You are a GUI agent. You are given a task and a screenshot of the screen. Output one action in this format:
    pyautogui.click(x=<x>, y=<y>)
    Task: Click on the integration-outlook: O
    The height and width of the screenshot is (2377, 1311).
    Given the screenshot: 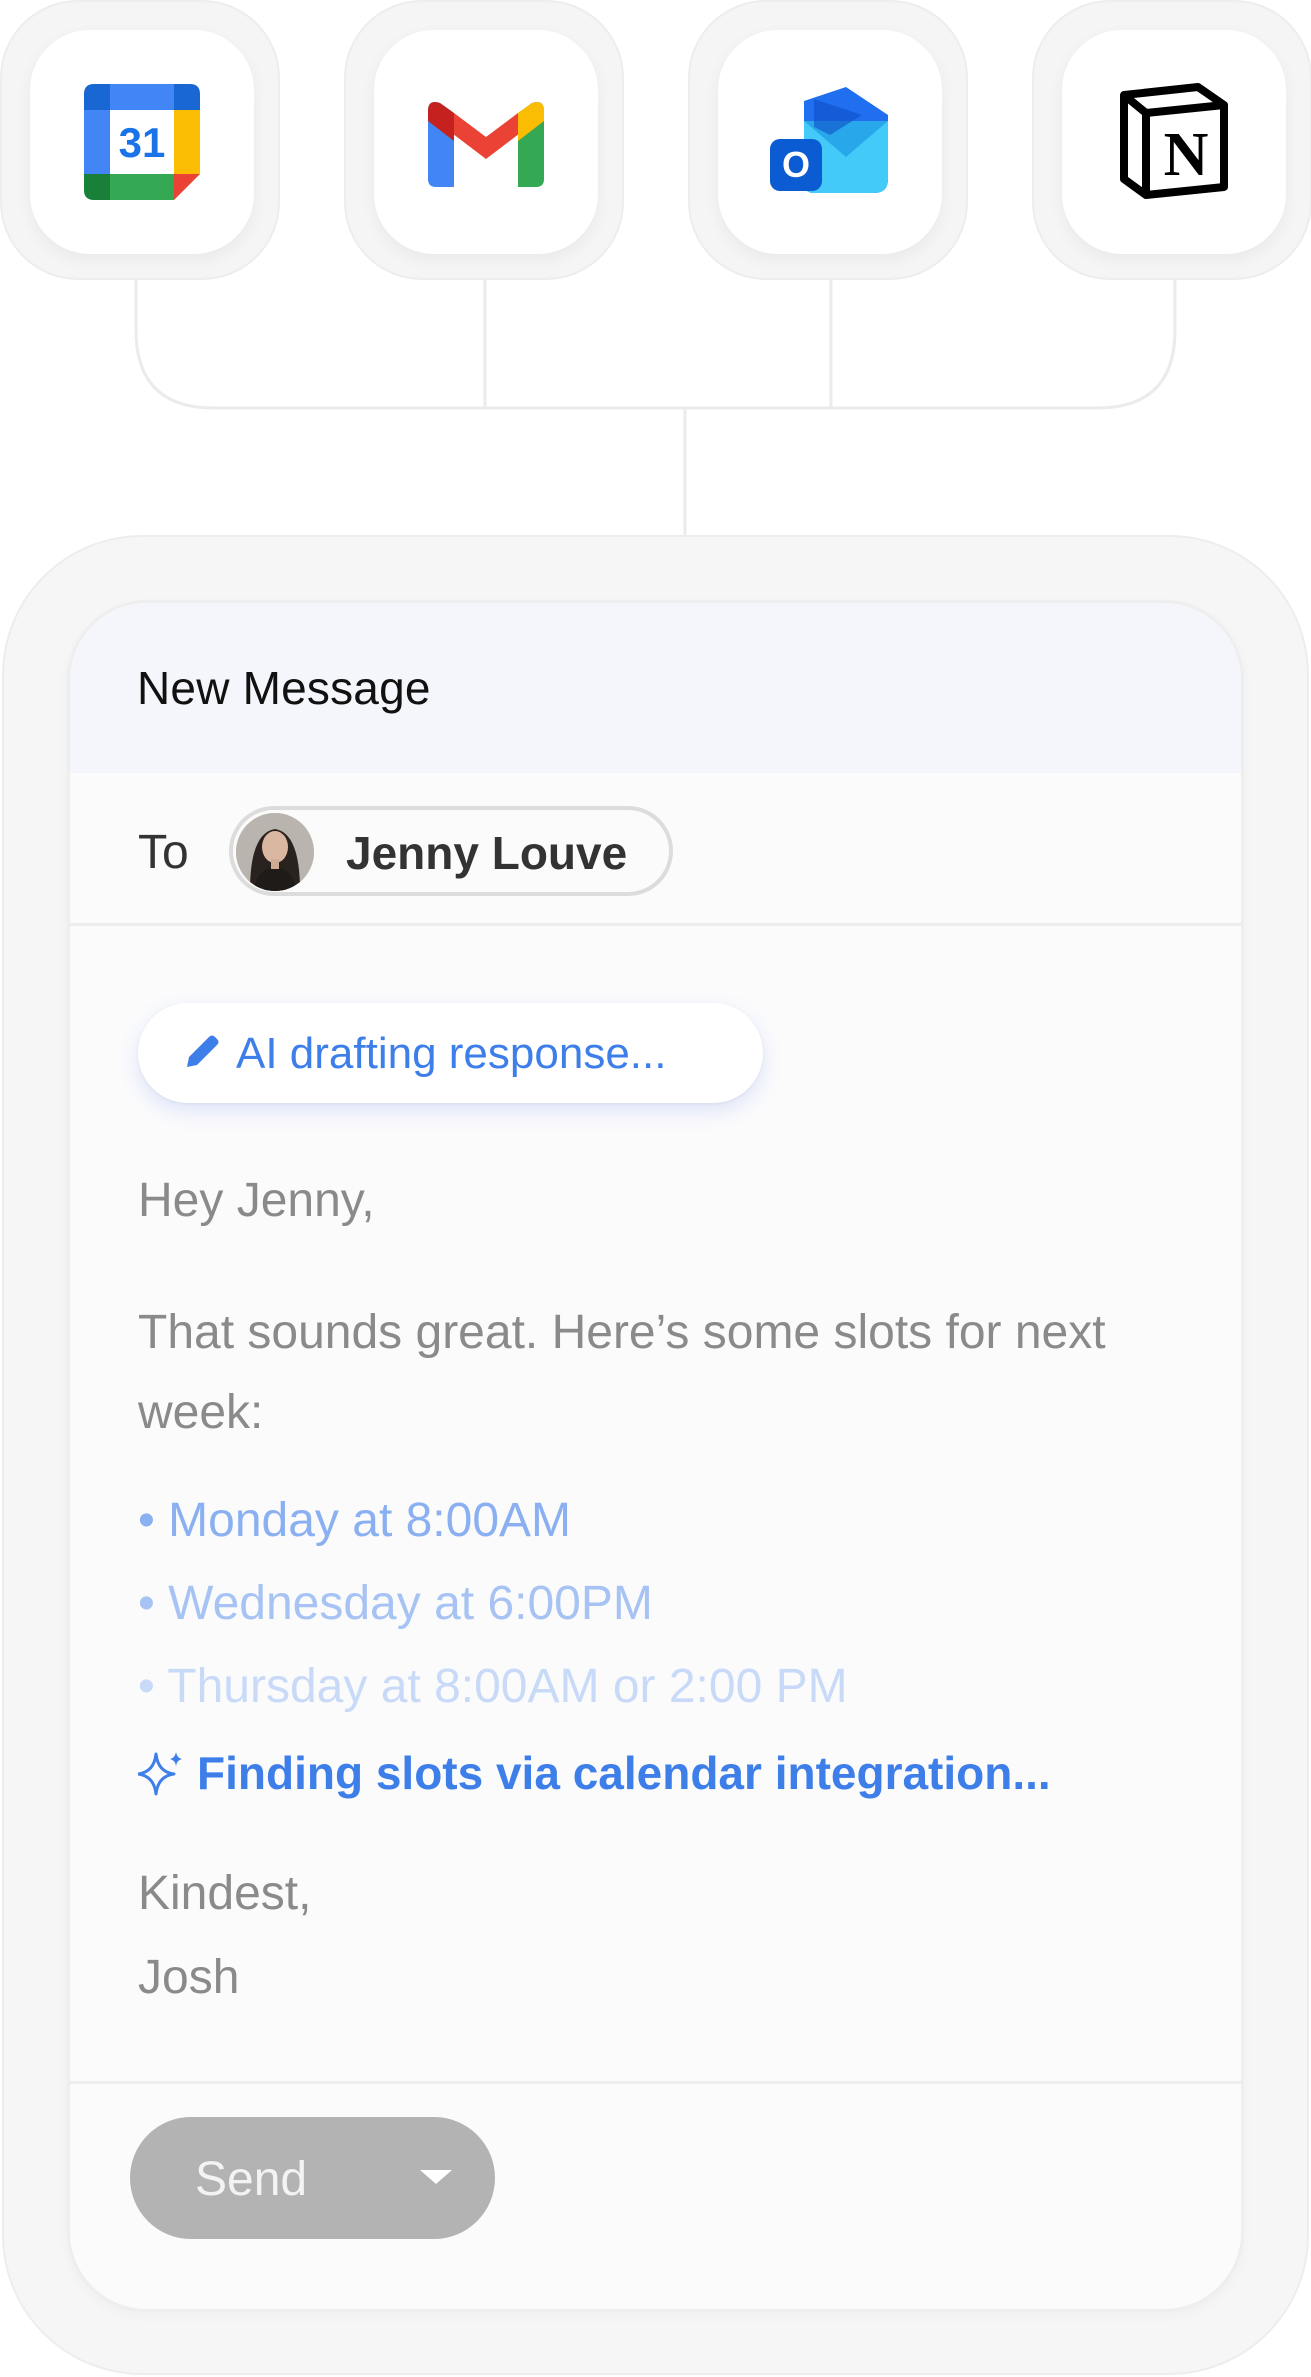 What is the action you would take?
    pyautogui.click(x=828, y=140)
    